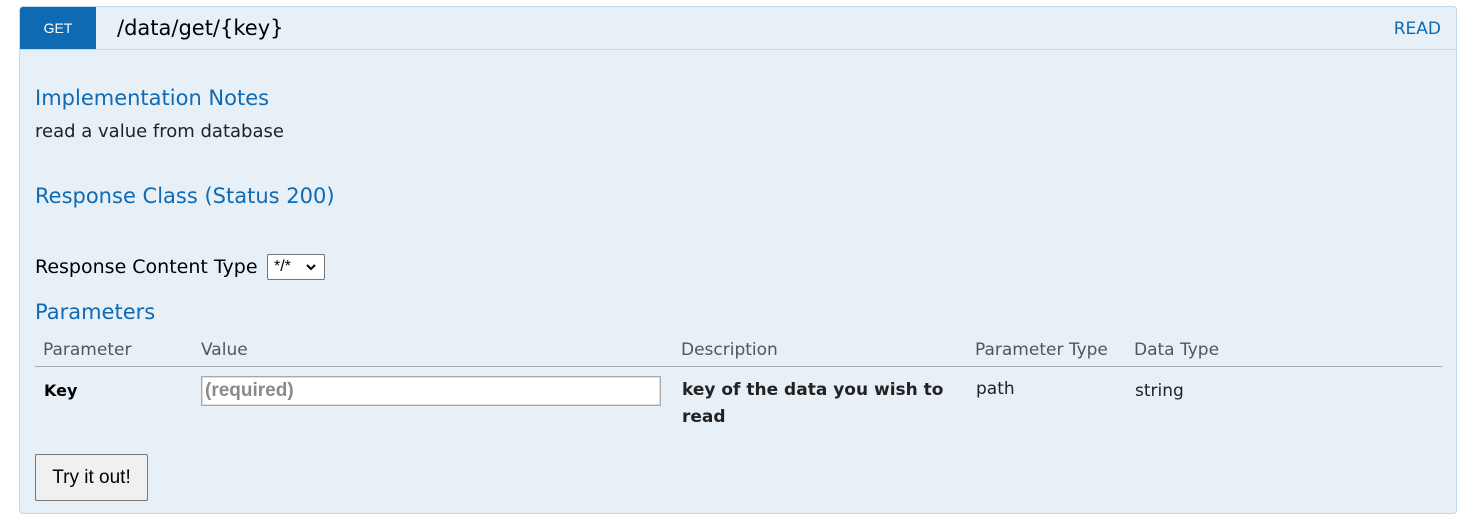  Describe the element at coordinates (738, 28) in the screenshot. I see `operation-heading: GET /data/get/{key} READ` at that location.